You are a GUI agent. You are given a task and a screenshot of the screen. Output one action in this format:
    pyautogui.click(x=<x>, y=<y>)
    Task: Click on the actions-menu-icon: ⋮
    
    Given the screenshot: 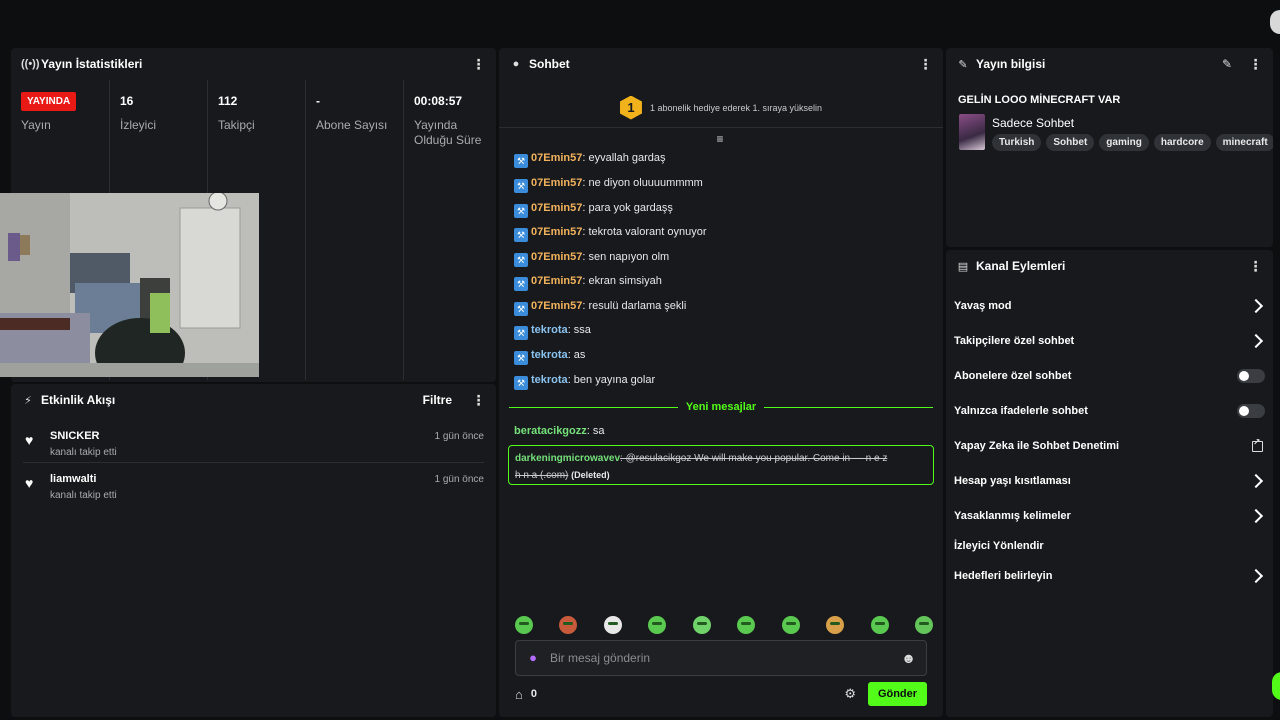 What is the action you would take?
    pyautogui.click(x=1255, y=266)
    